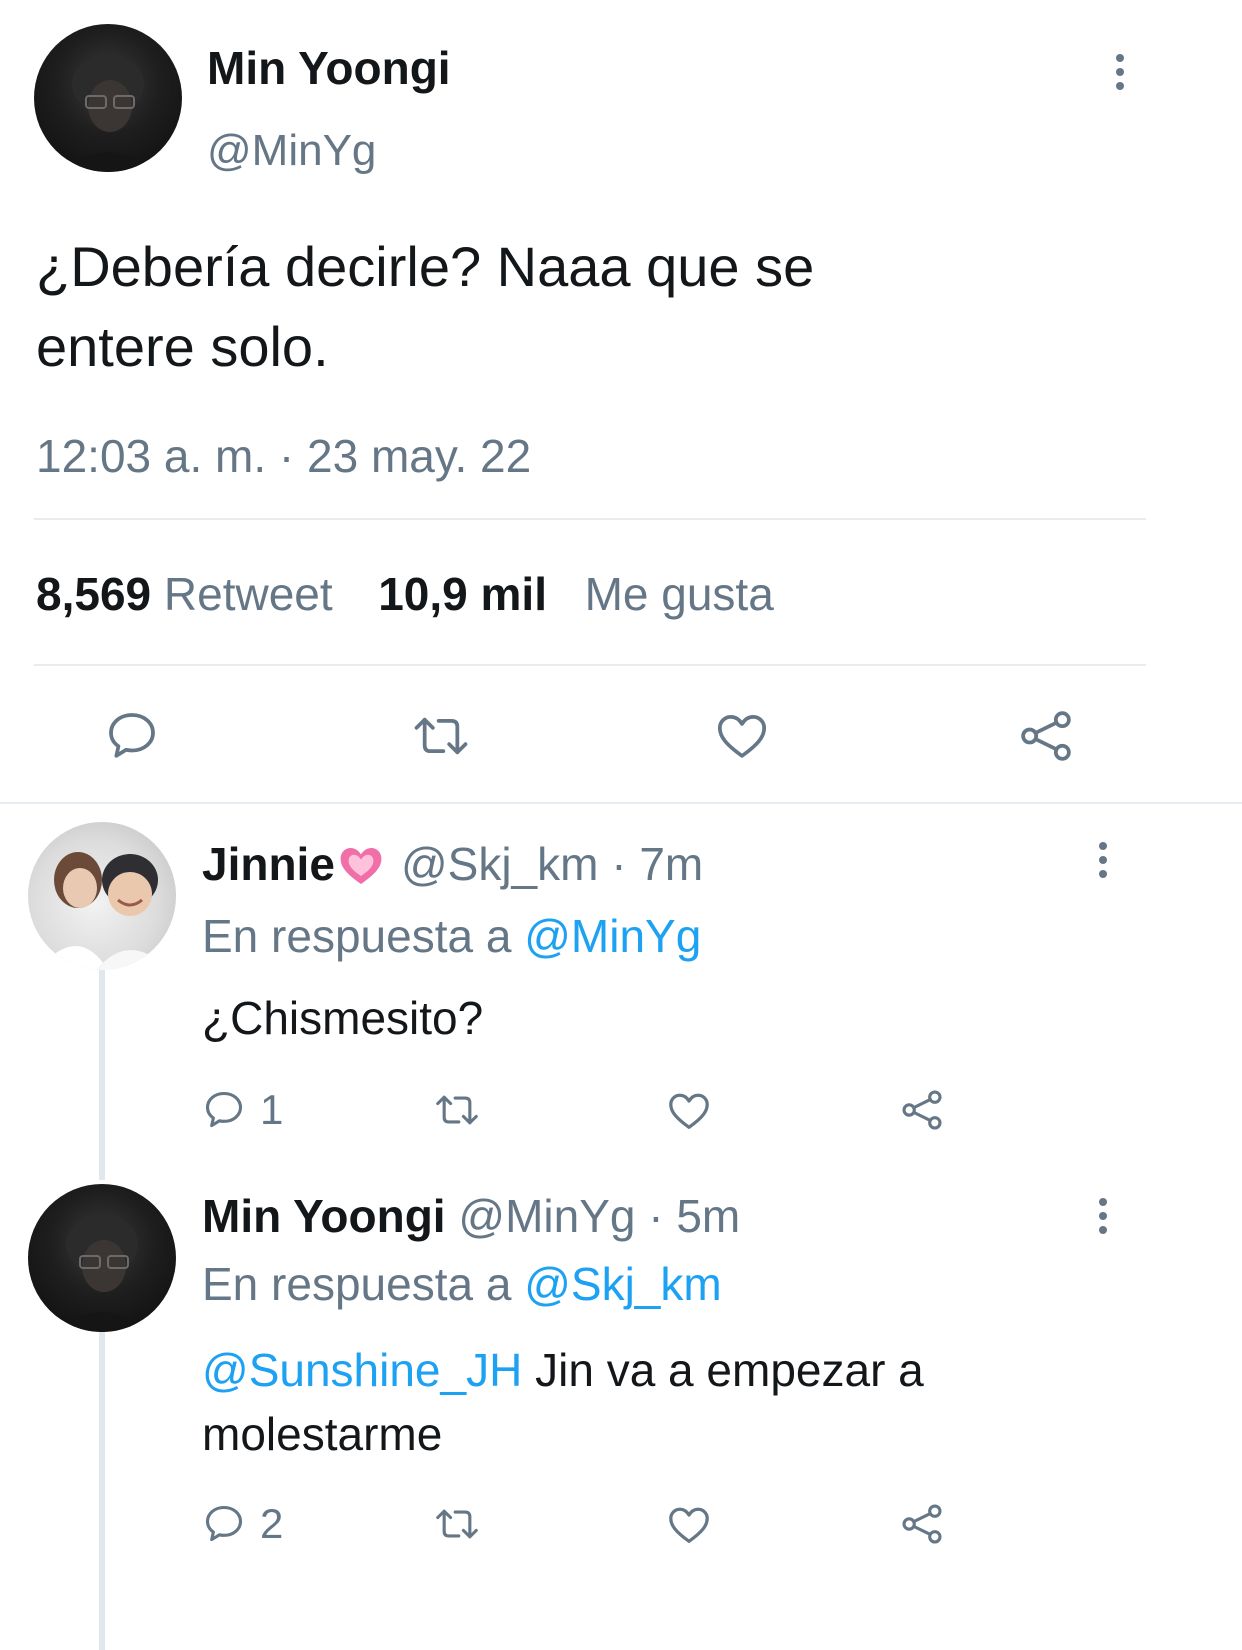  Describe the element at coordinates (362, 1370) in the screenshot. I see `reply-text-mention: @Sunshine_JH` at that location.